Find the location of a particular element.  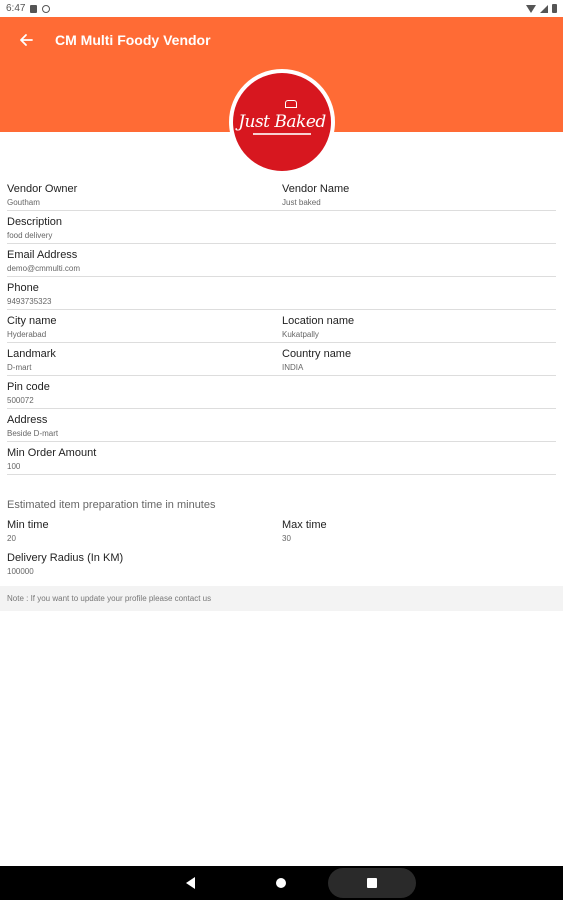

field-value: 30 is located at coordinates (286, 538).